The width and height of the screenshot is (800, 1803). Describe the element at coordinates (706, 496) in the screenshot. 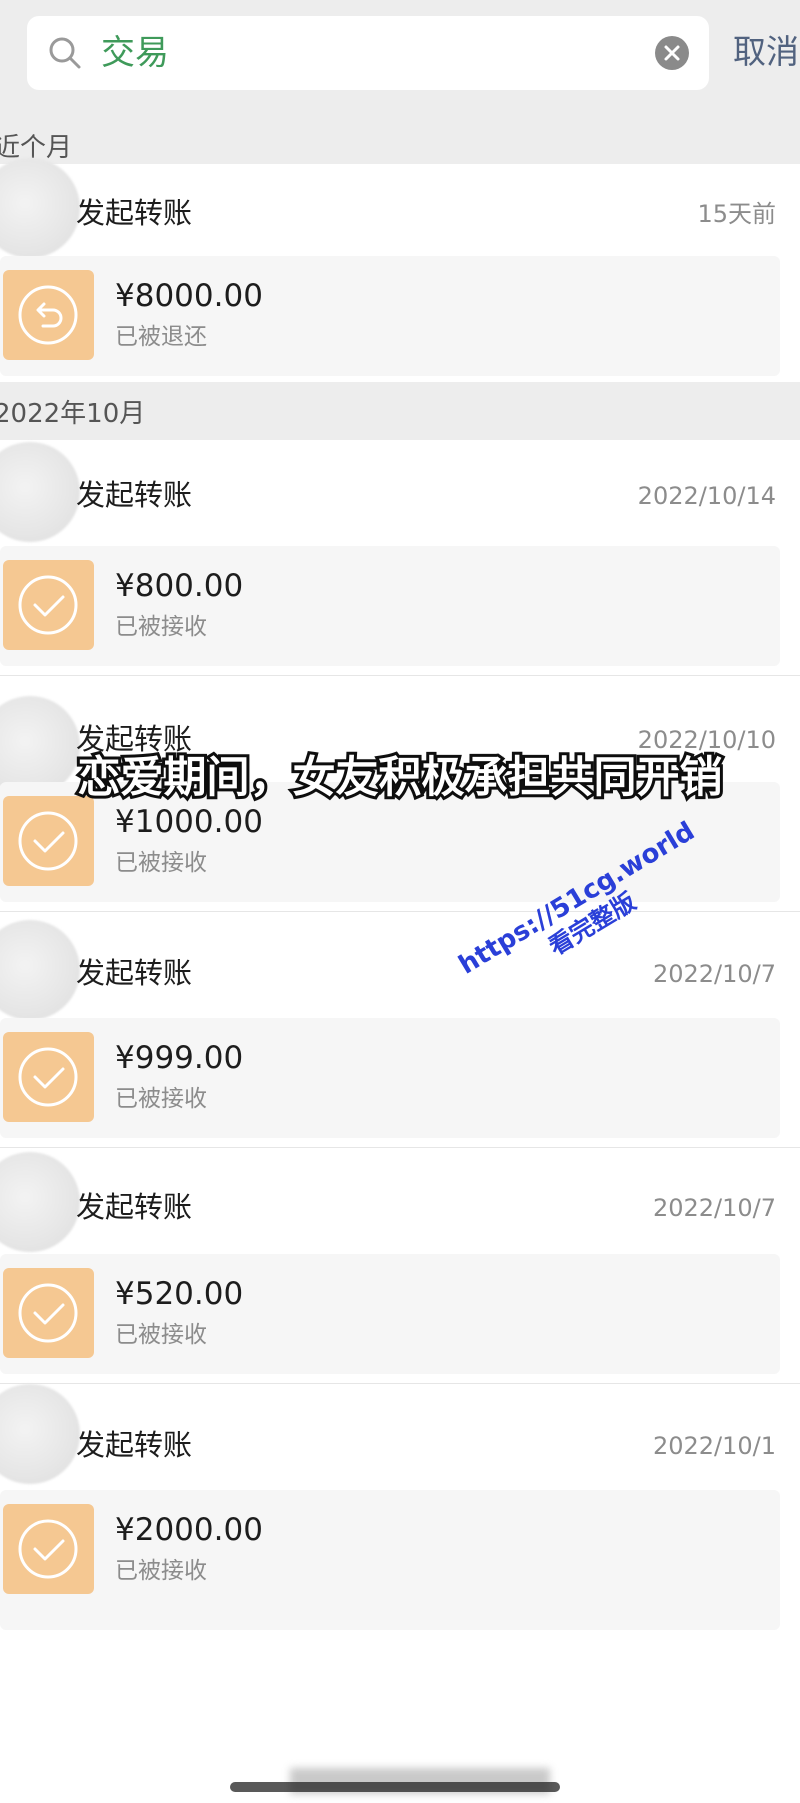

I see `transaction-date: 2022/10/14` at that location.